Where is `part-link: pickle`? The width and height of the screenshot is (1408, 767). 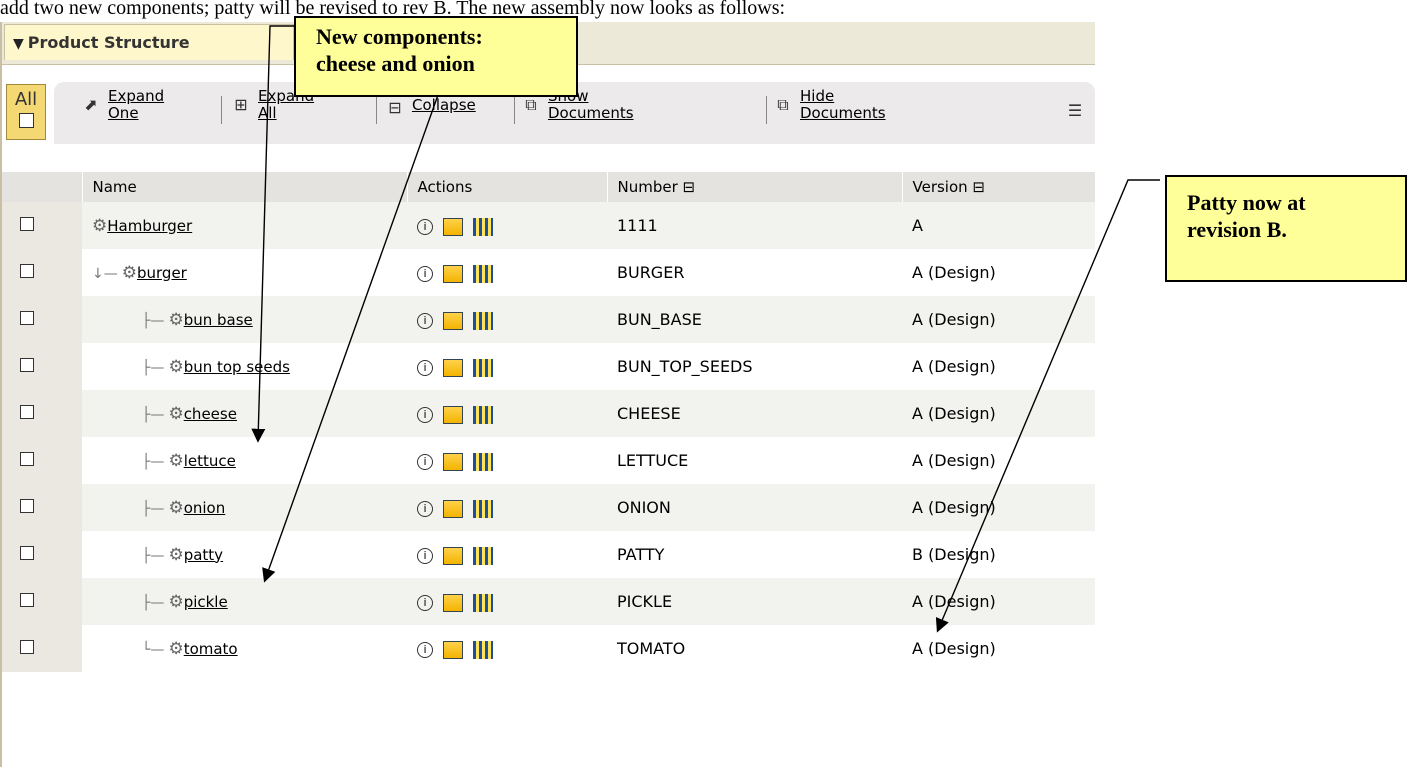
part-link: pickle is located at coordinates (206, 602).